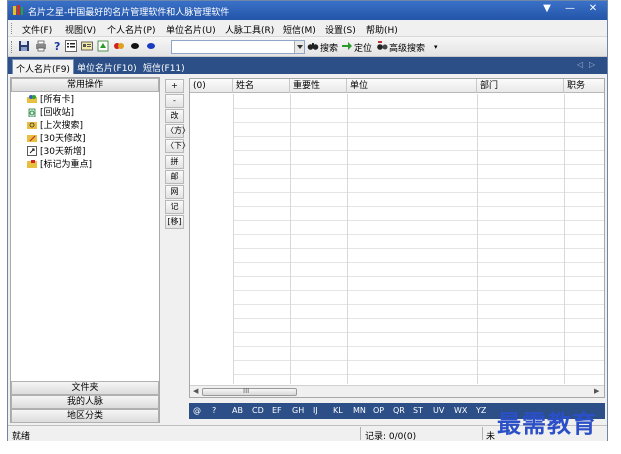 This screenshot has height=454, width=621. I want to click on dot-black-icon, so click(135, 46).